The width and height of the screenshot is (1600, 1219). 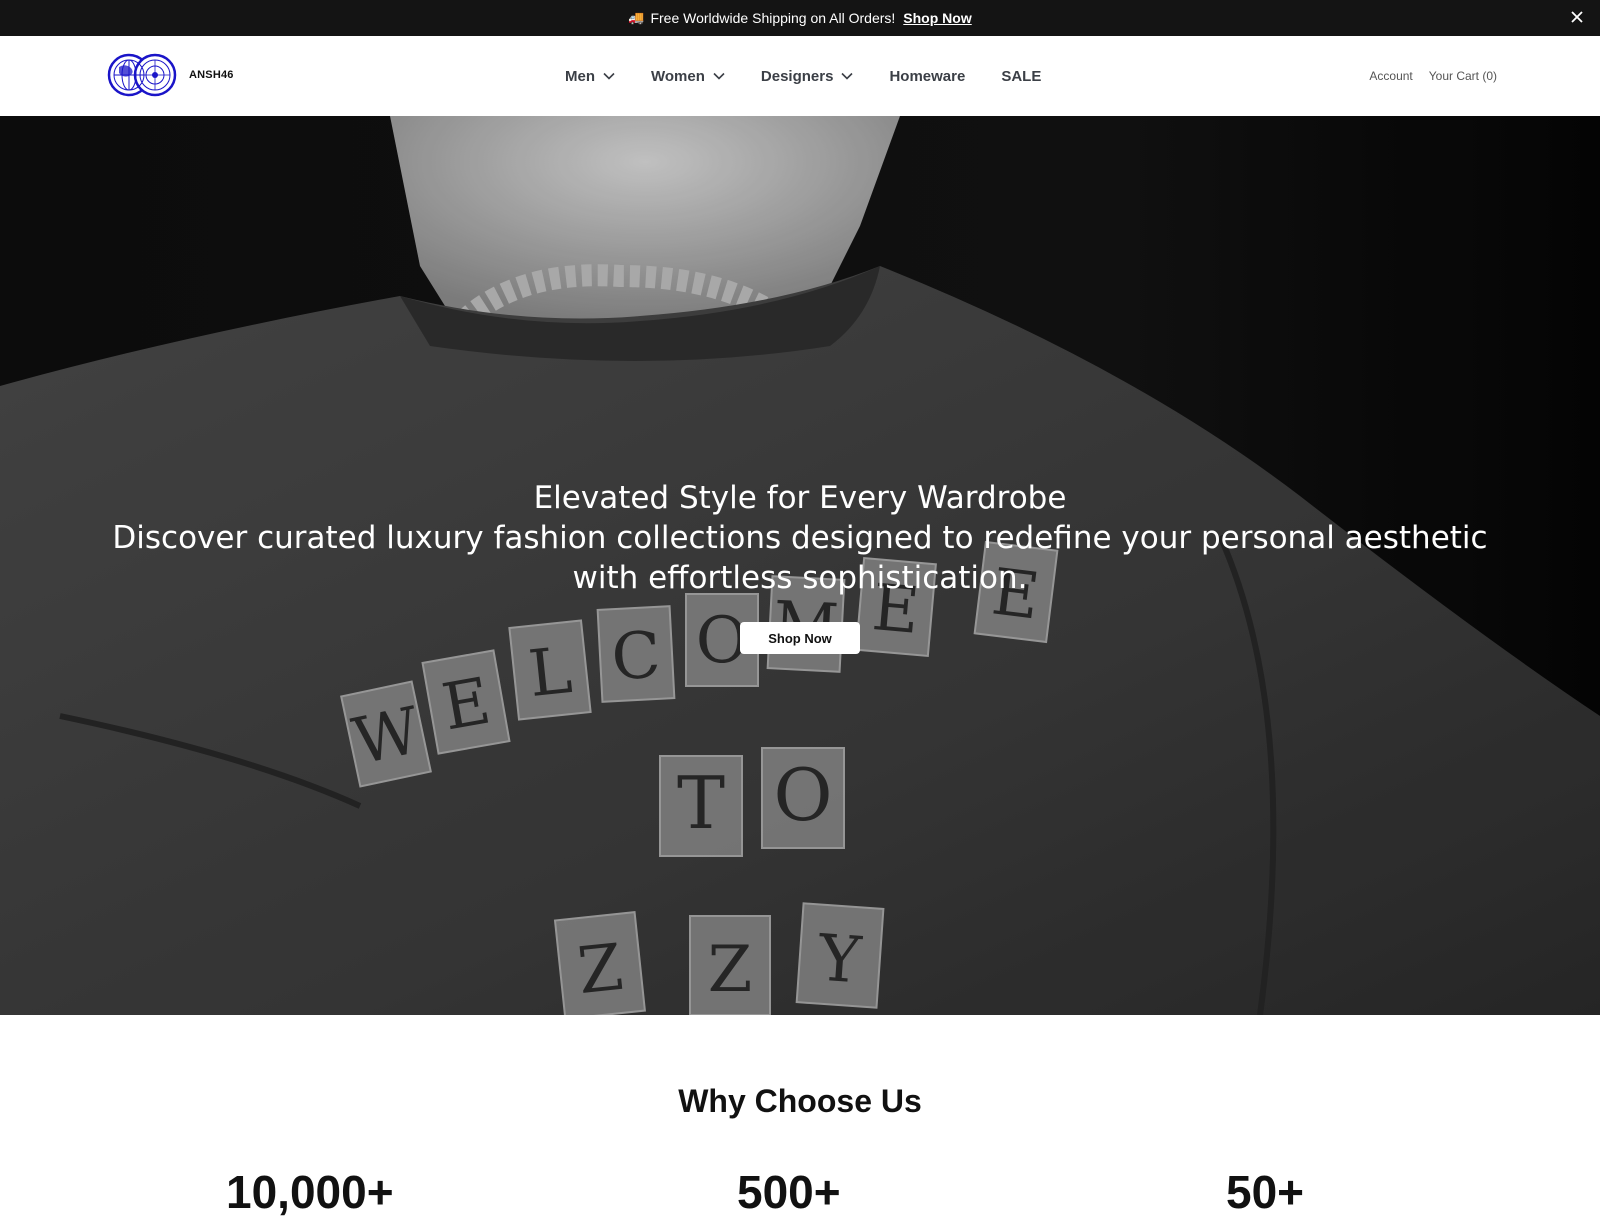 What do you see at coordinates (789, 1192) in the screenshot?
I see `stat-value: 500+` at bounding box center [789, 1192].